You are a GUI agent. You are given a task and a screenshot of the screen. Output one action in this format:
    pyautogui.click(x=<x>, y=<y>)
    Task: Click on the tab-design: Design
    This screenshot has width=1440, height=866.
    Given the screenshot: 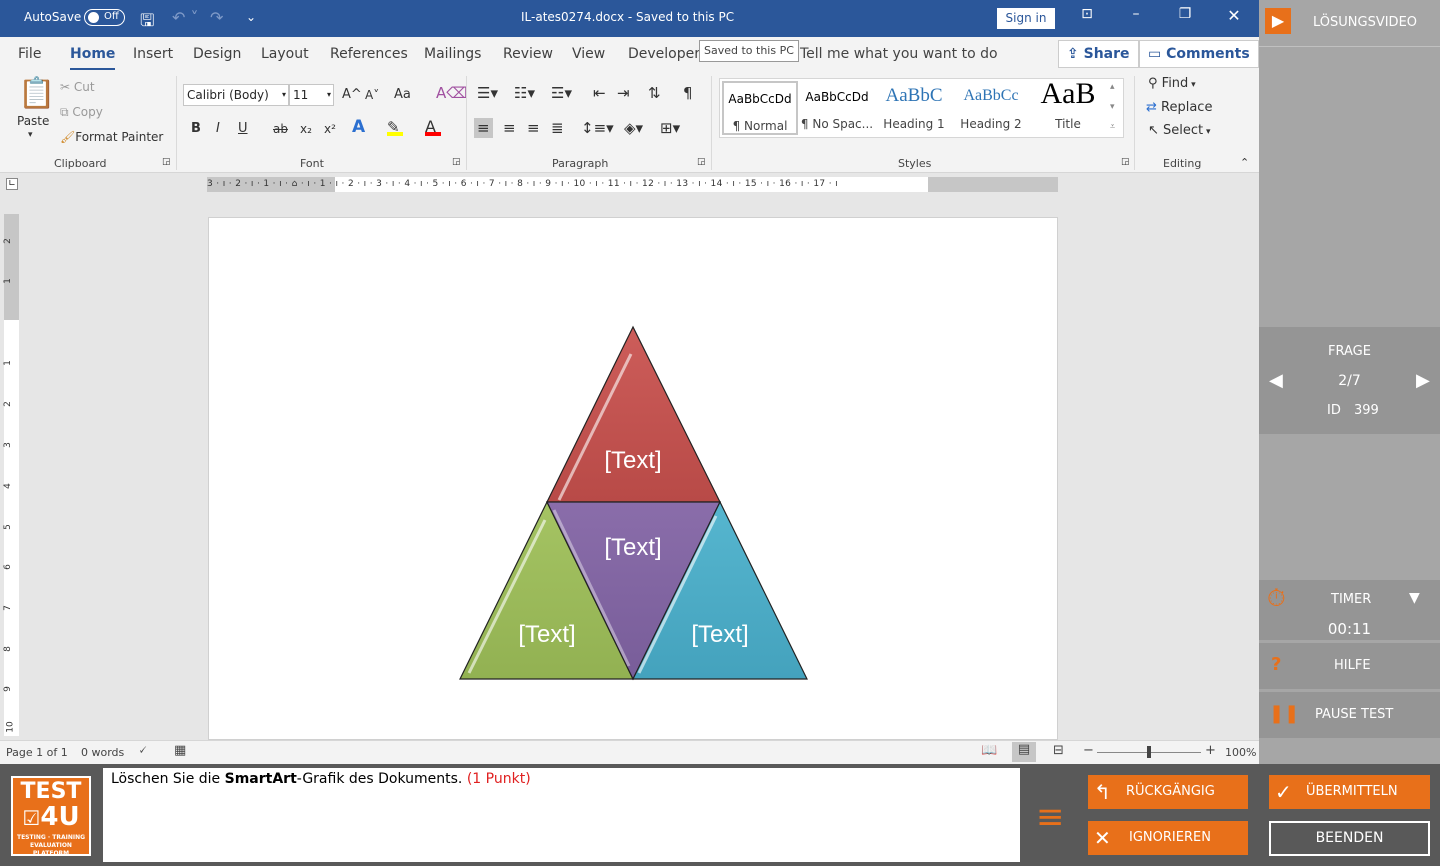 What is the action you would take?
    pyautogui.click(x=217, y=54)
    